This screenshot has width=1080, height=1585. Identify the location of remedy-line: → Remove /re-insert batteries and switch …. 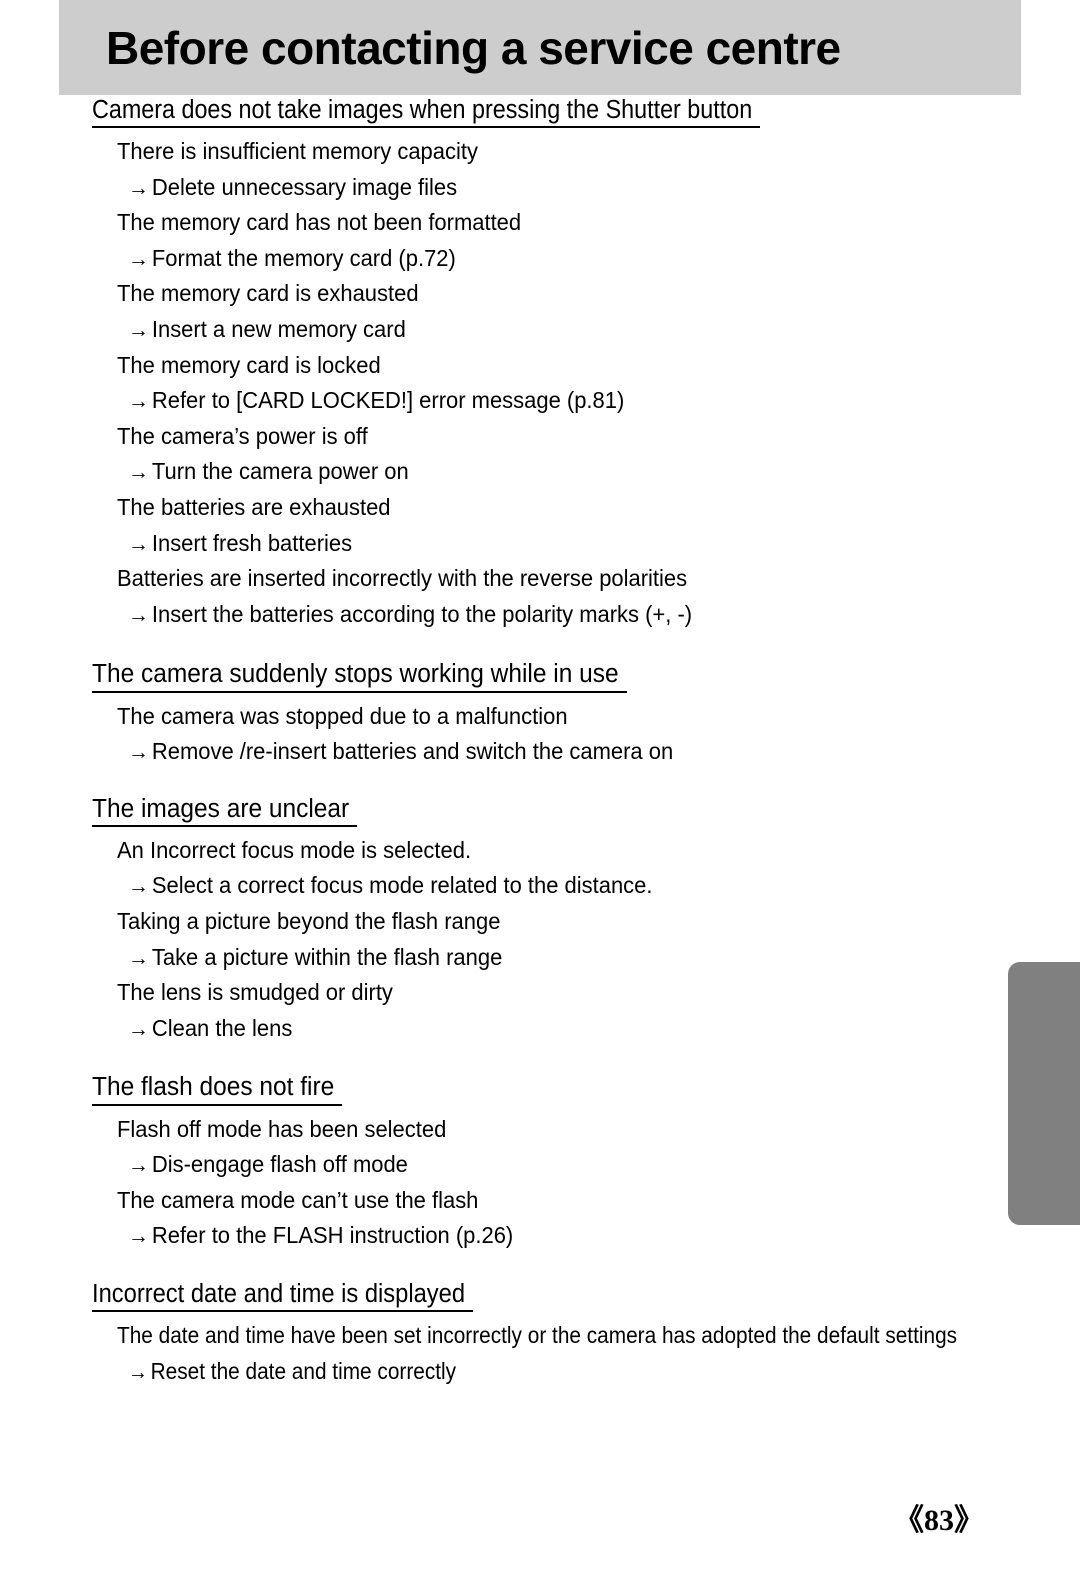
(582, 752).